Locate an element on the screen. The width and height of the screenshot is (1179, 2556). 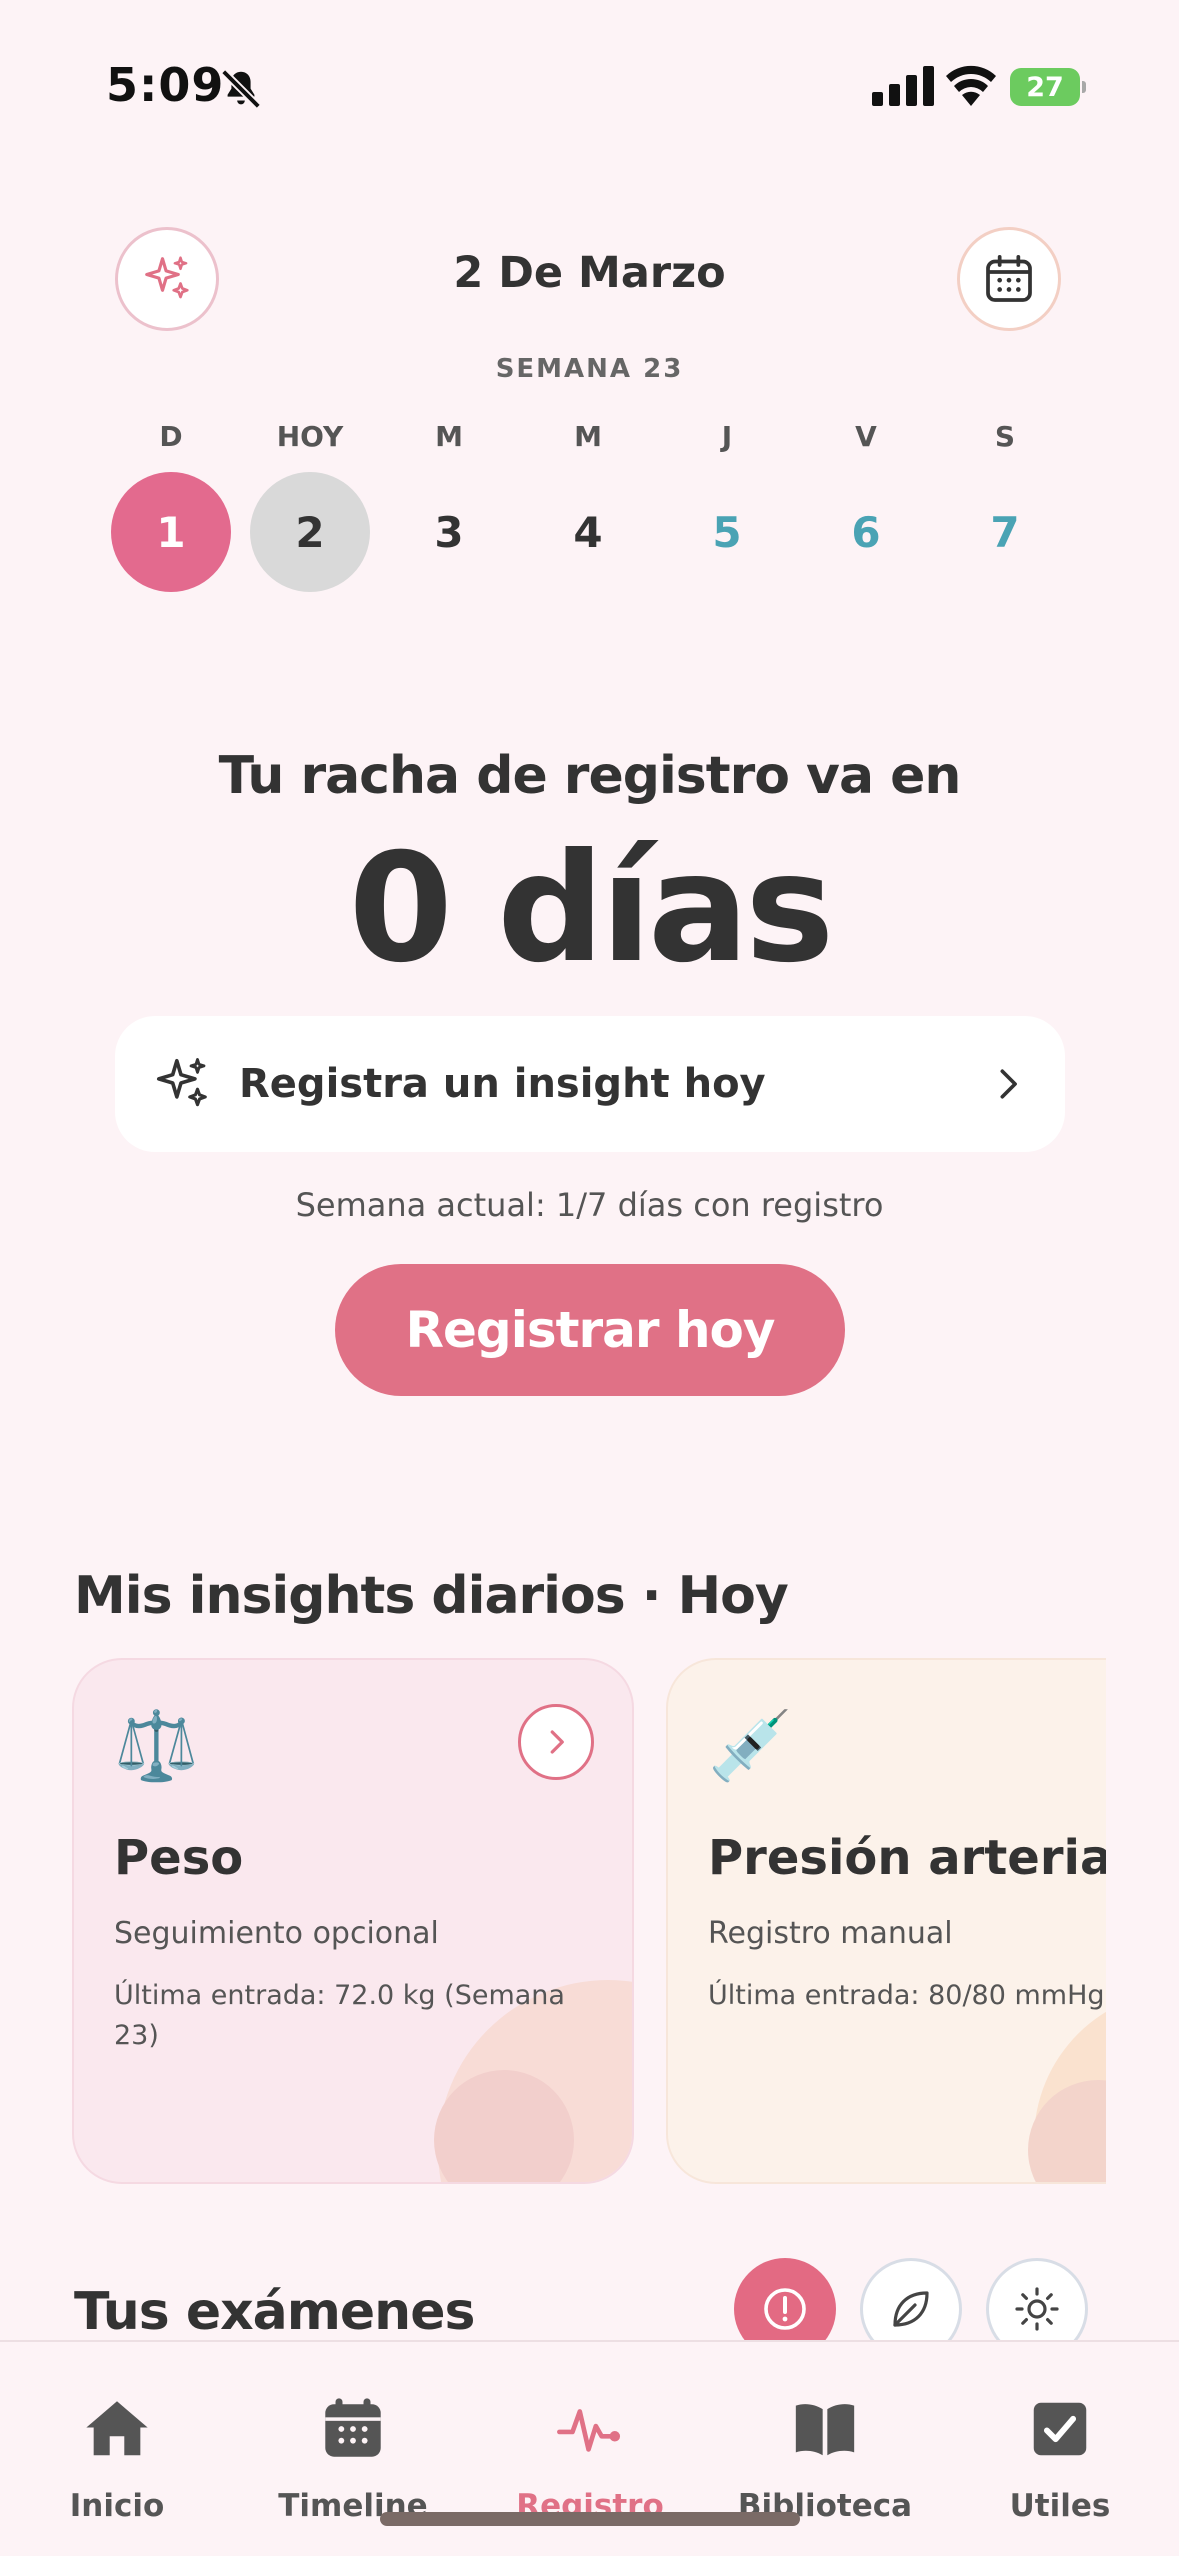
streak-count: 0 días is located at coordinates (591, 909).